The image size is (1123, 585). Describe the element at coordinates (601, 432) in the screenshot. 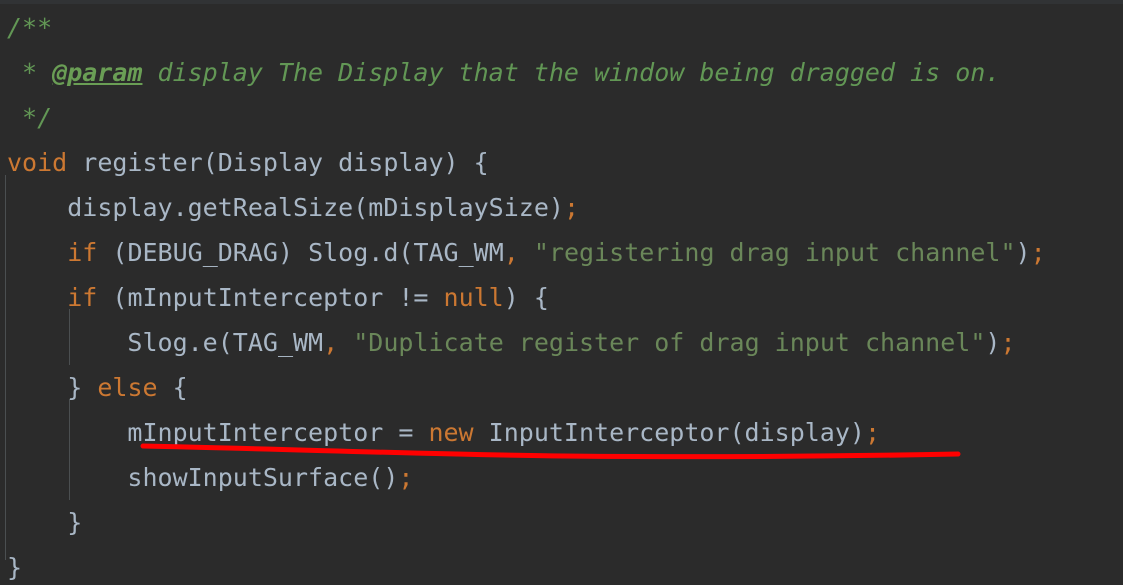

I see `token-ident: InputInterceptor` at that location.